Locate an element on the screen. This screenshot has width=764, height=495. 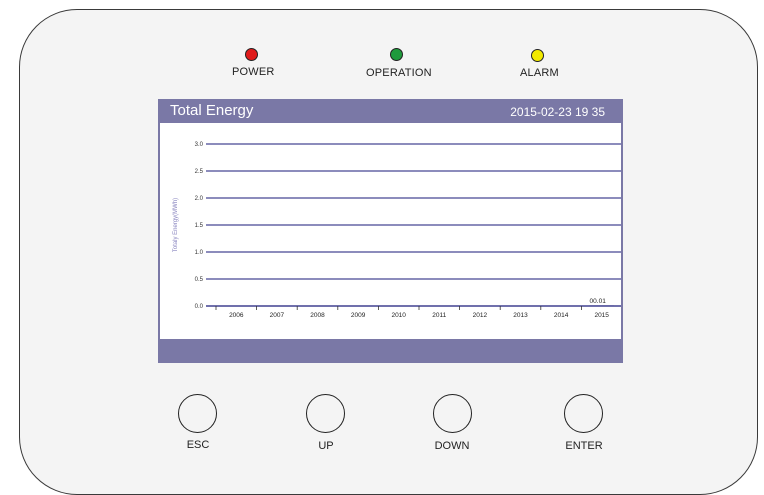
operation-led-icon is located at coordinates (396, 54).